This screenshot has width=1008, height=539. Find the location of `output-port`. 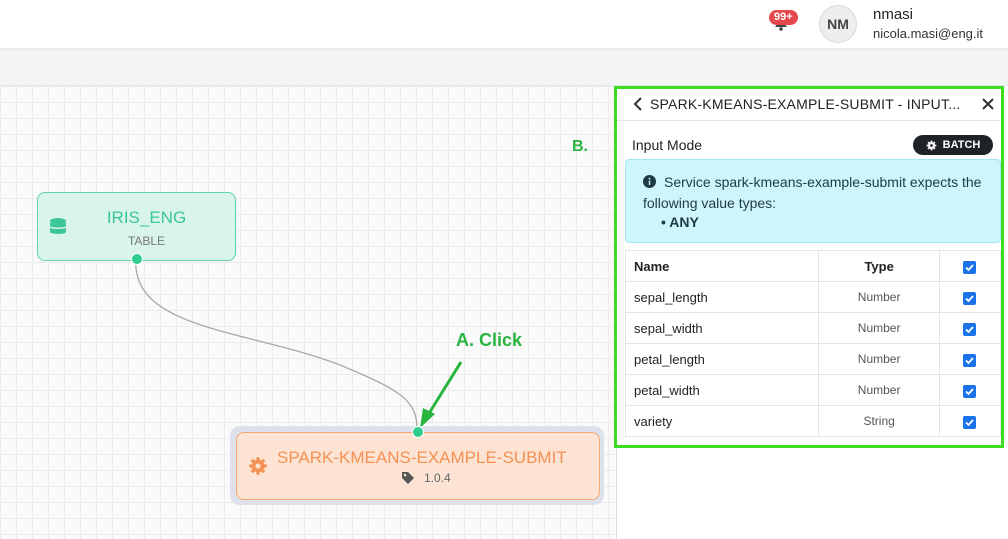

output-port is located at coordinates (137, 259).